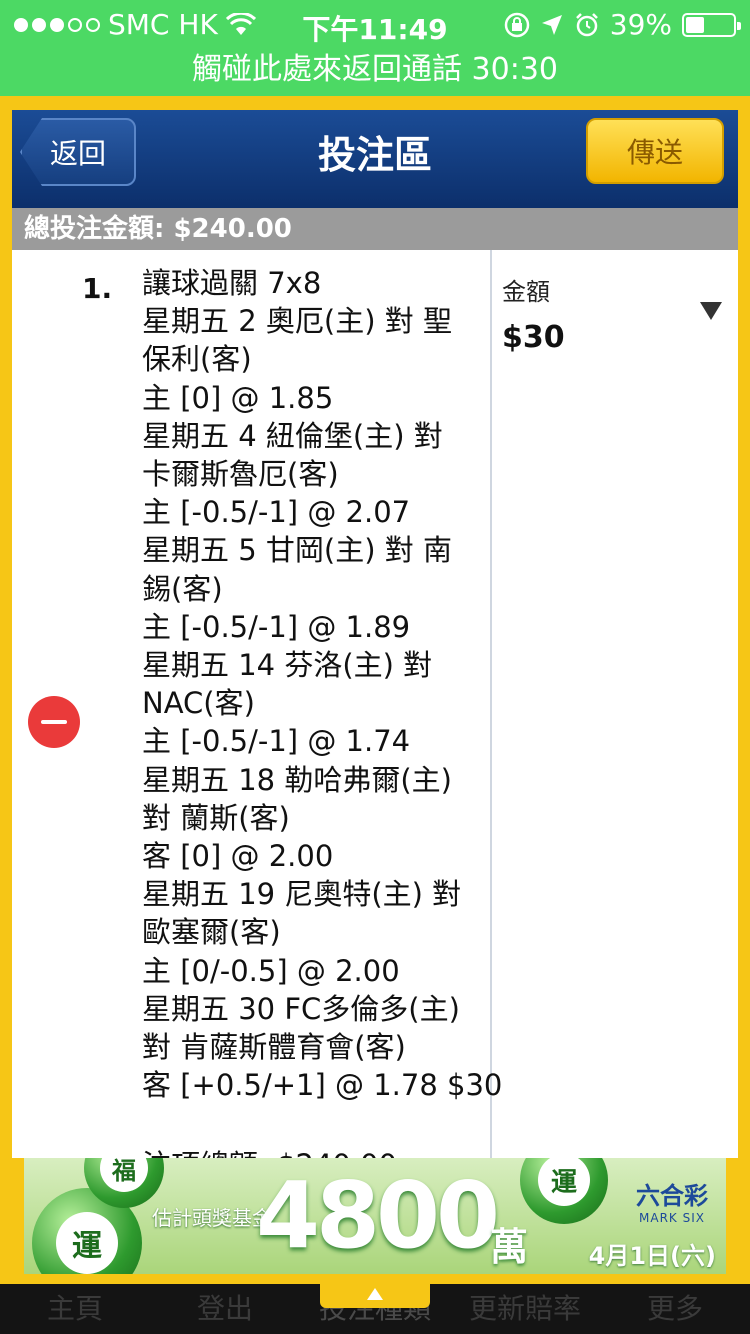 This screenshot has height=1334, width=750. I want to click on alarm-icon, so click(586, 24).